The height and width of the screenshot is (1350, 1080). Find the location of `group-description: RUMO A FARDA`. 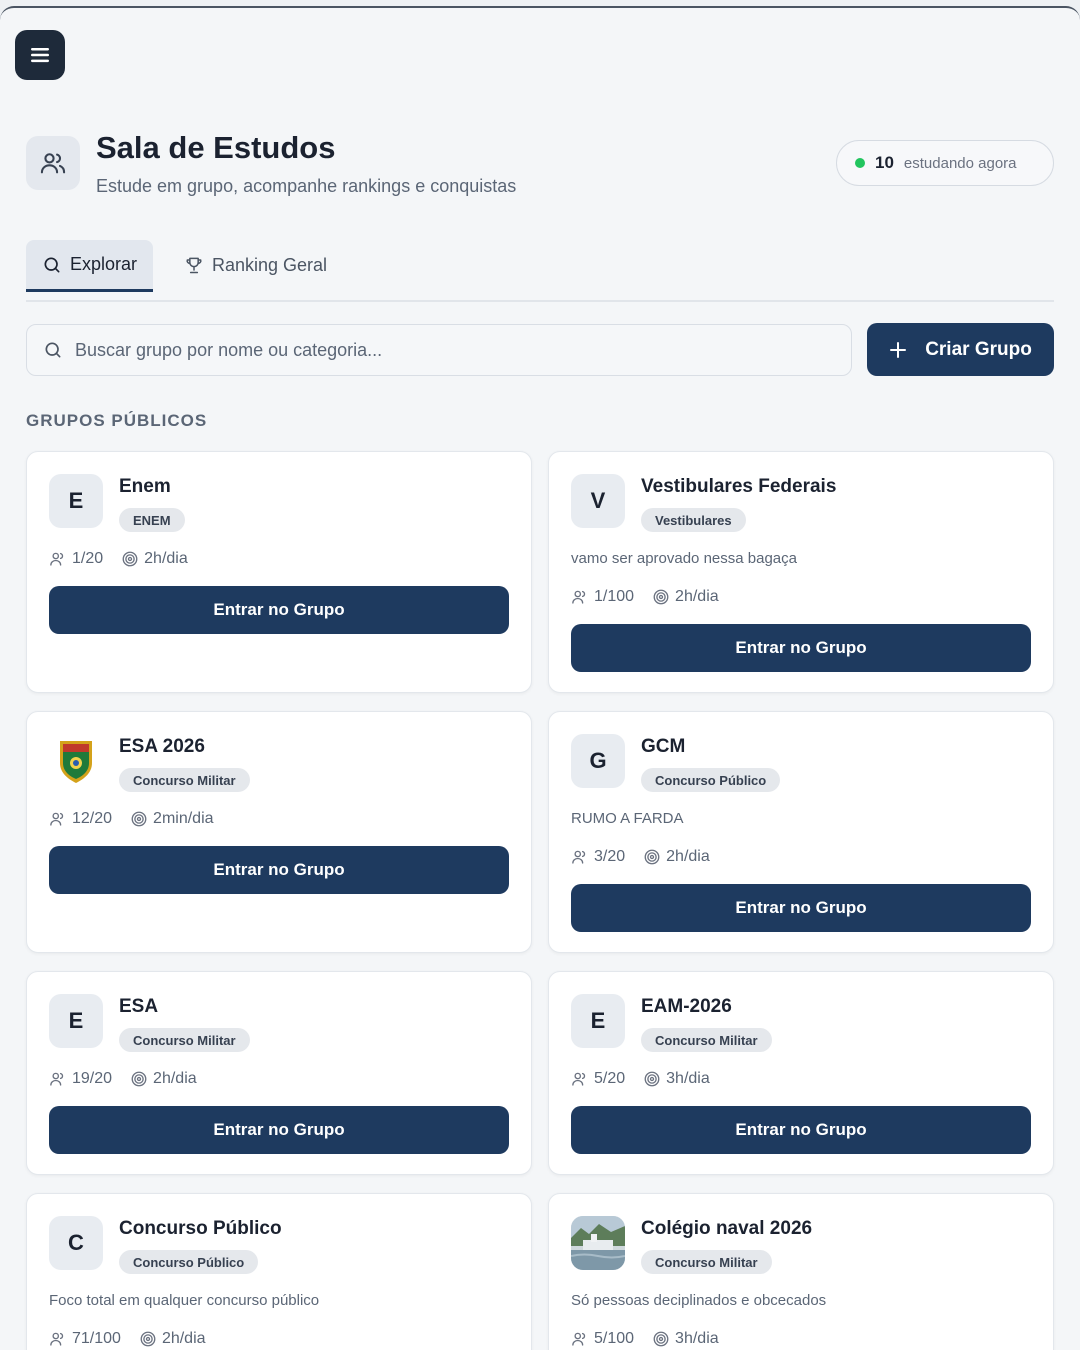

group-description: RUMO A FARDA is located at coordinates (627, 818).